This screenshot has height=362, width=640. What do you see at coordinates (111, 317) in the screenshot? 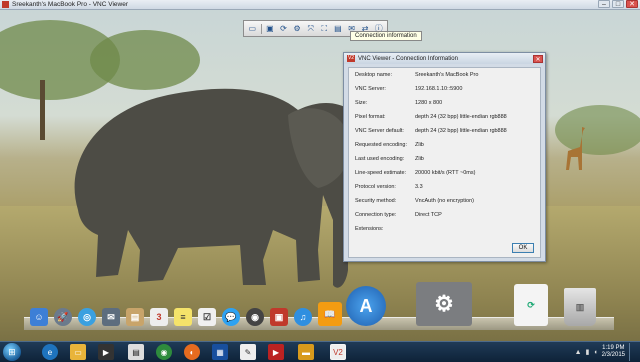
I see `mail-icon: ✉` at bounding box center [111, 317].